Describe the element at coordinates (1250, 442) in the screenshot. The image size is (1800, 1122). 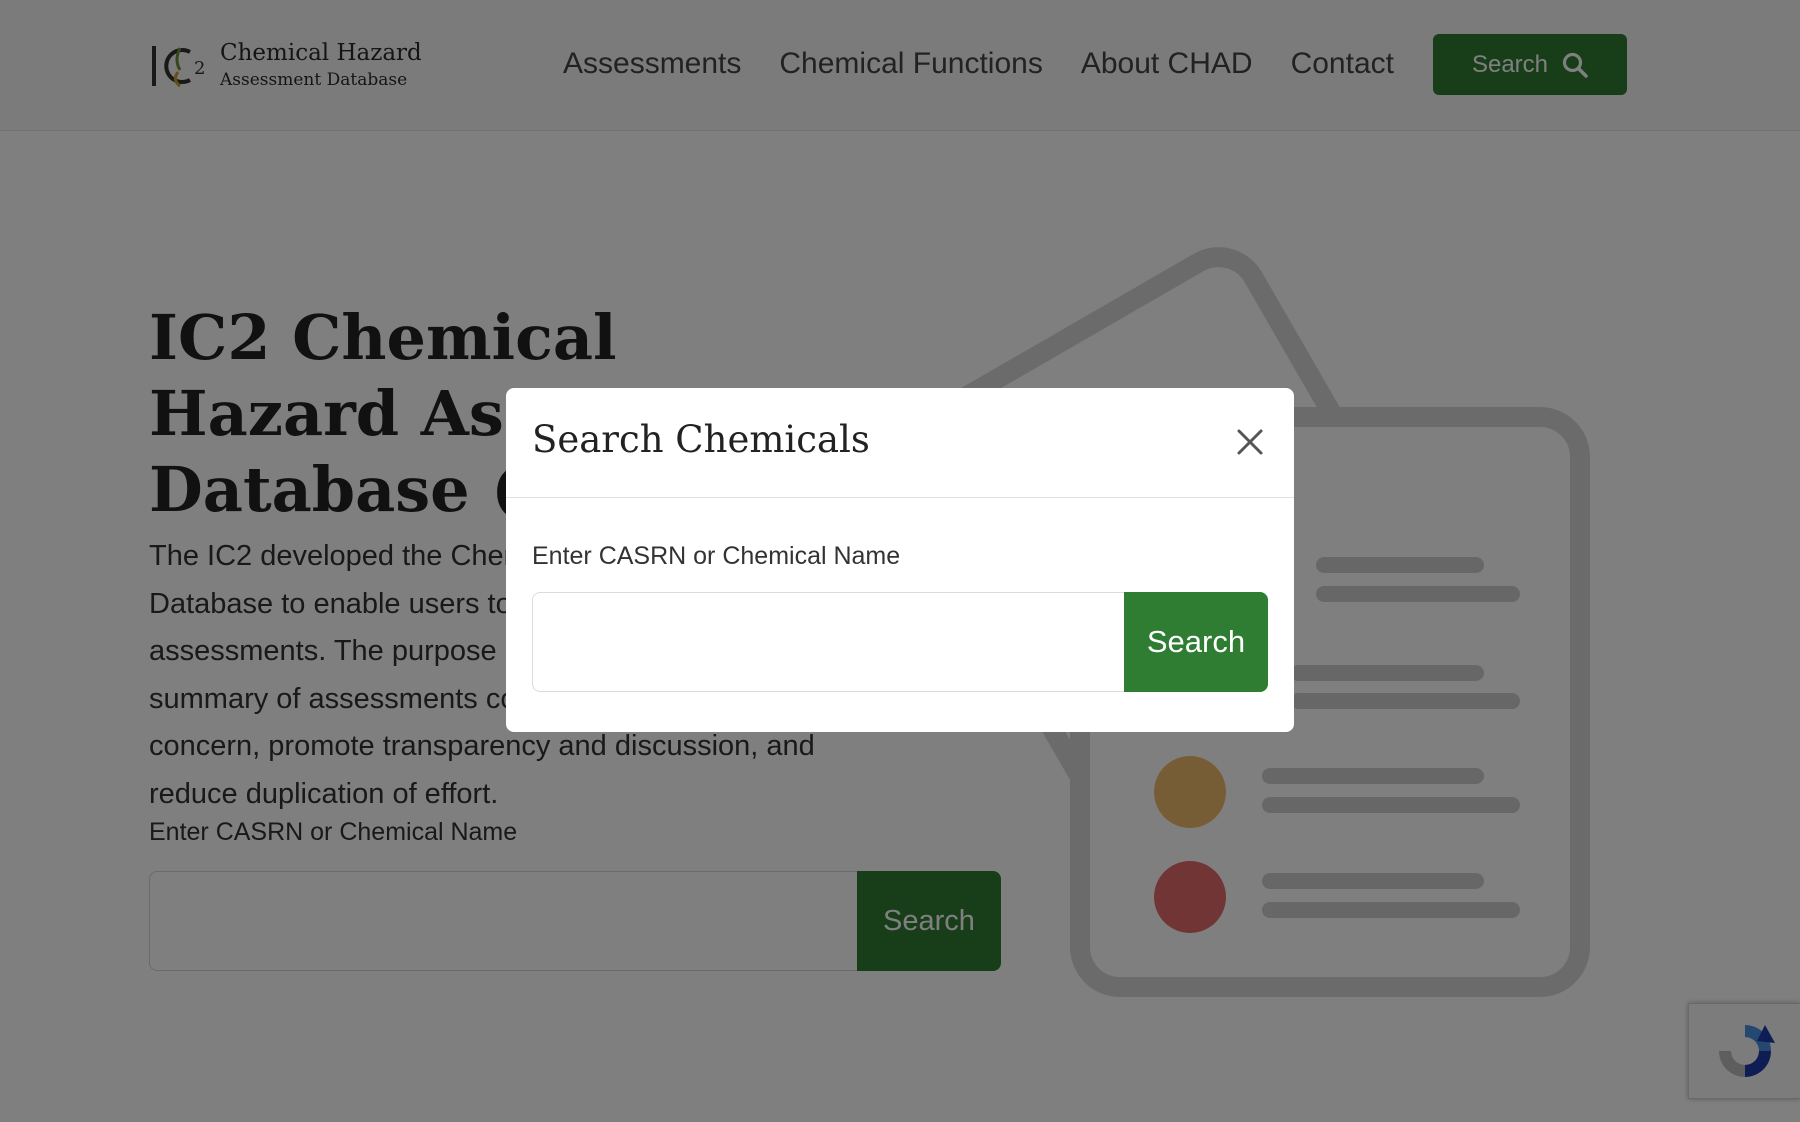
I see `close-icon` at that location.